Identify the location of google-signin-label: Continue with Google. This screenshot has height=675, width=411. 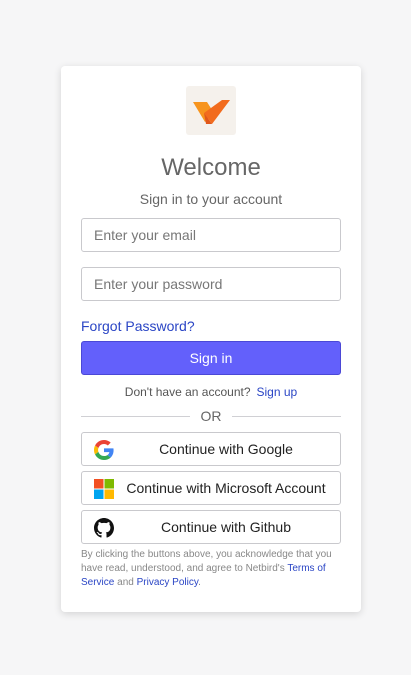
(226, 449).